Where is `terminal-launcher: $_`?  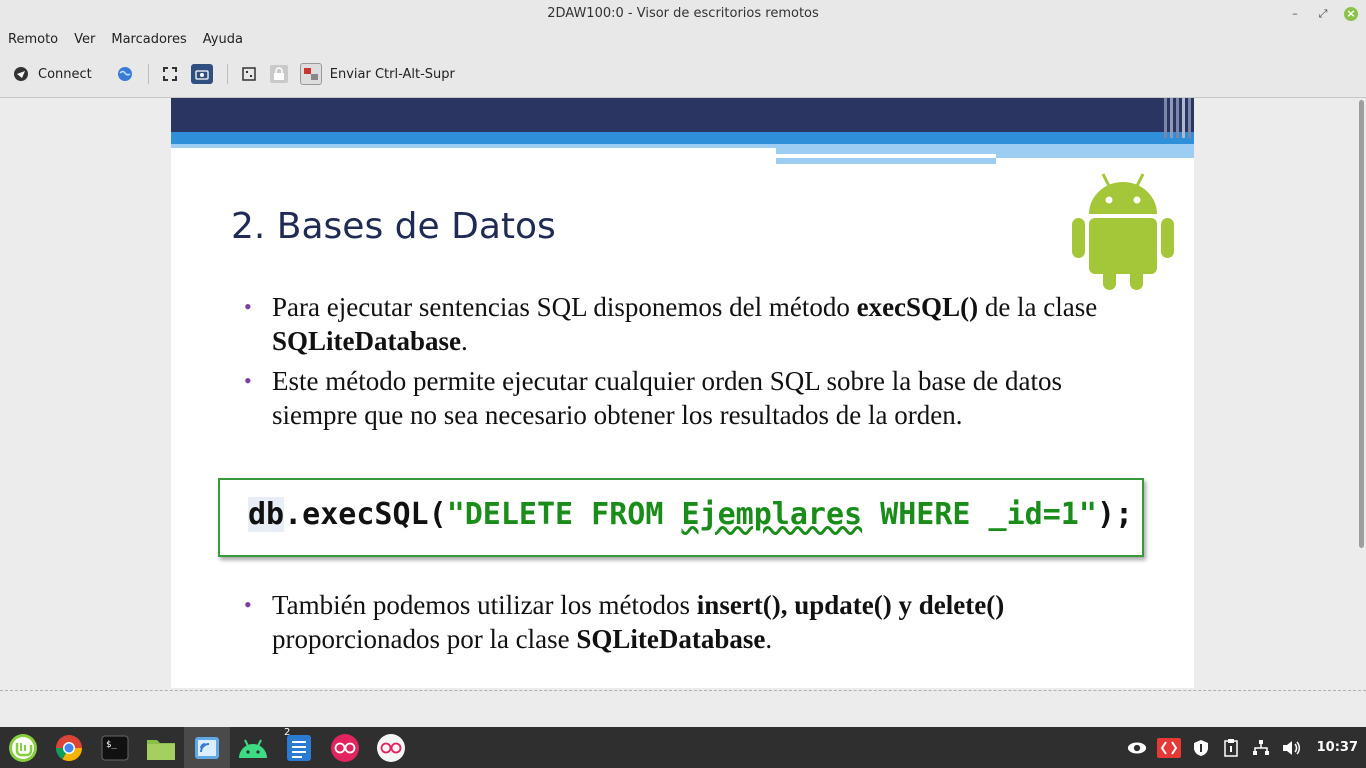 terminal-launcher: $_ is located at coordinates (115, 747).